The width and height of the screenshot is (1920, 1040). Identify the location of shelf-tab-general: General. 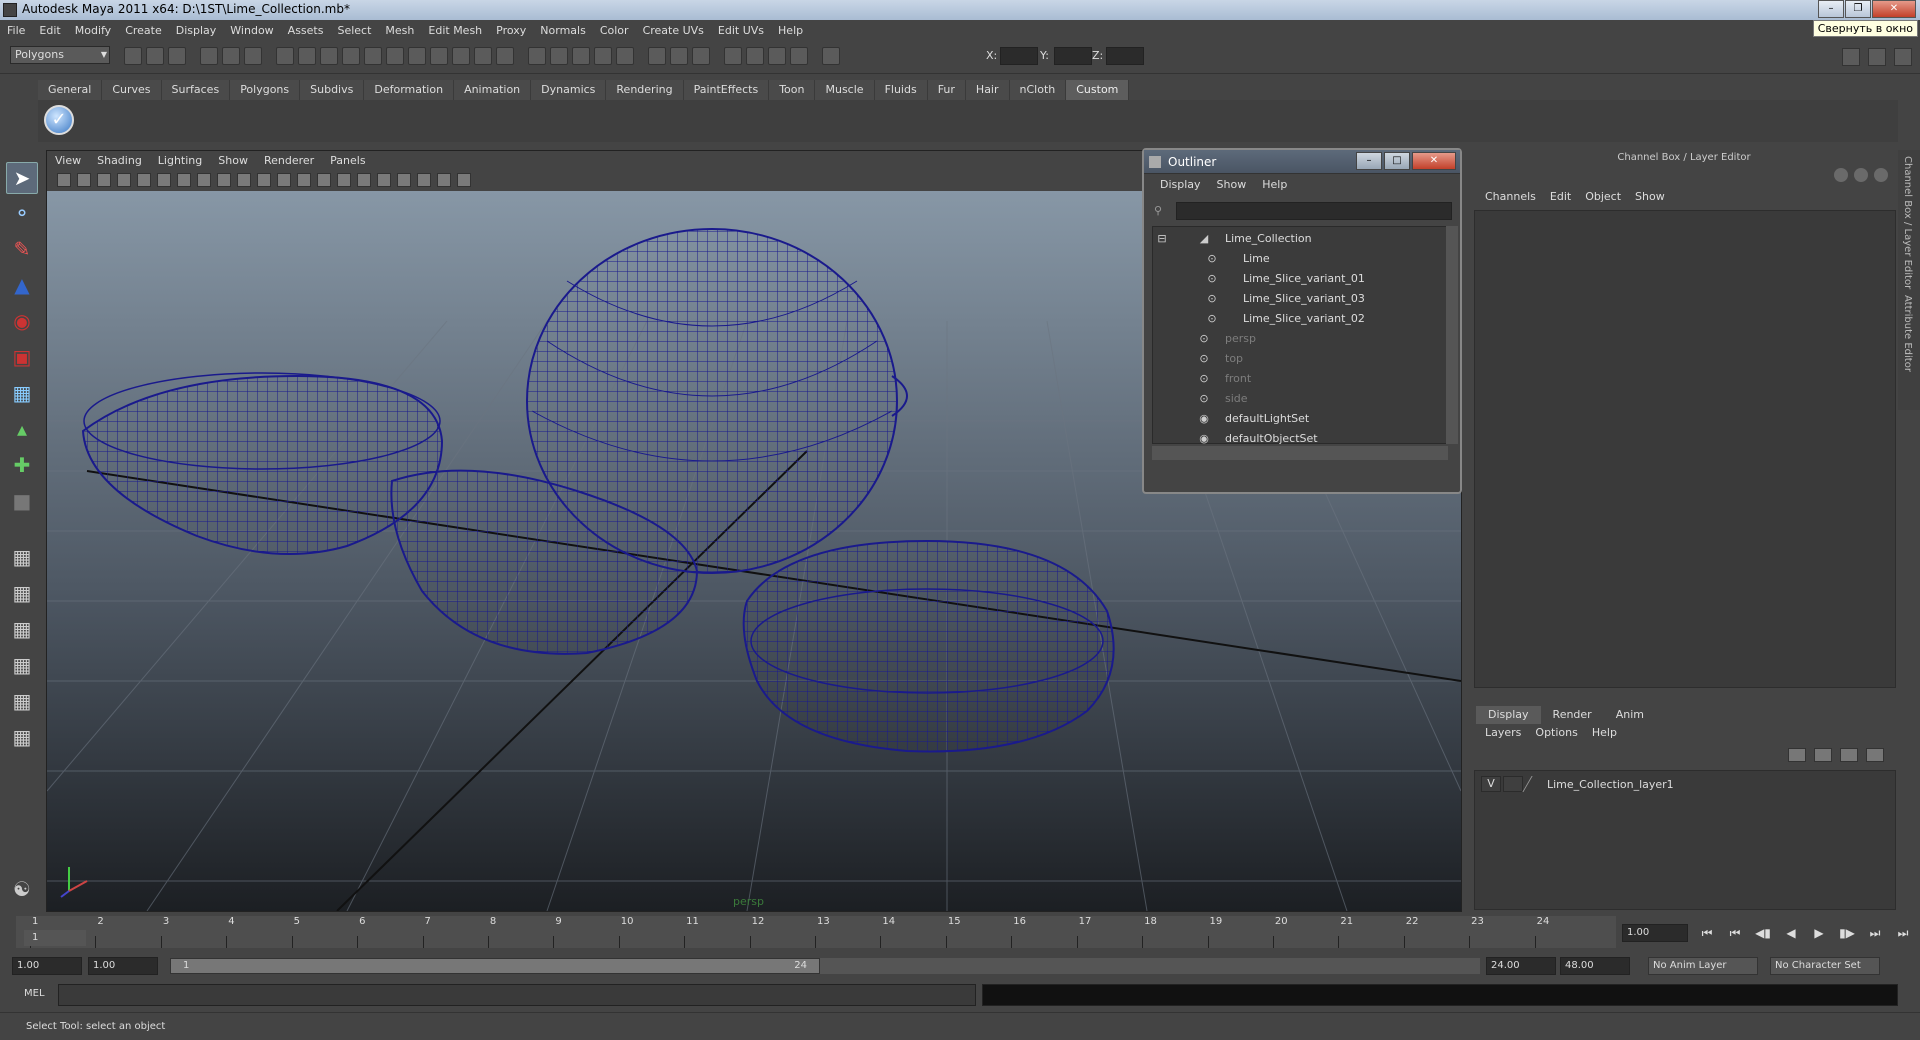
(70, 90).